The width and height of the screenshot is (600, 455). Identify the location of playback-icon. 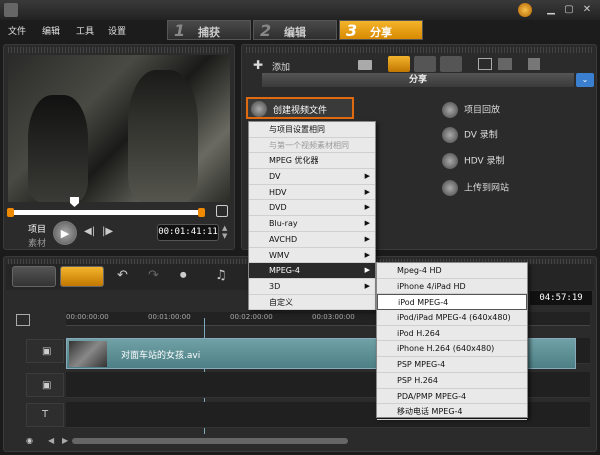
(450, 110).